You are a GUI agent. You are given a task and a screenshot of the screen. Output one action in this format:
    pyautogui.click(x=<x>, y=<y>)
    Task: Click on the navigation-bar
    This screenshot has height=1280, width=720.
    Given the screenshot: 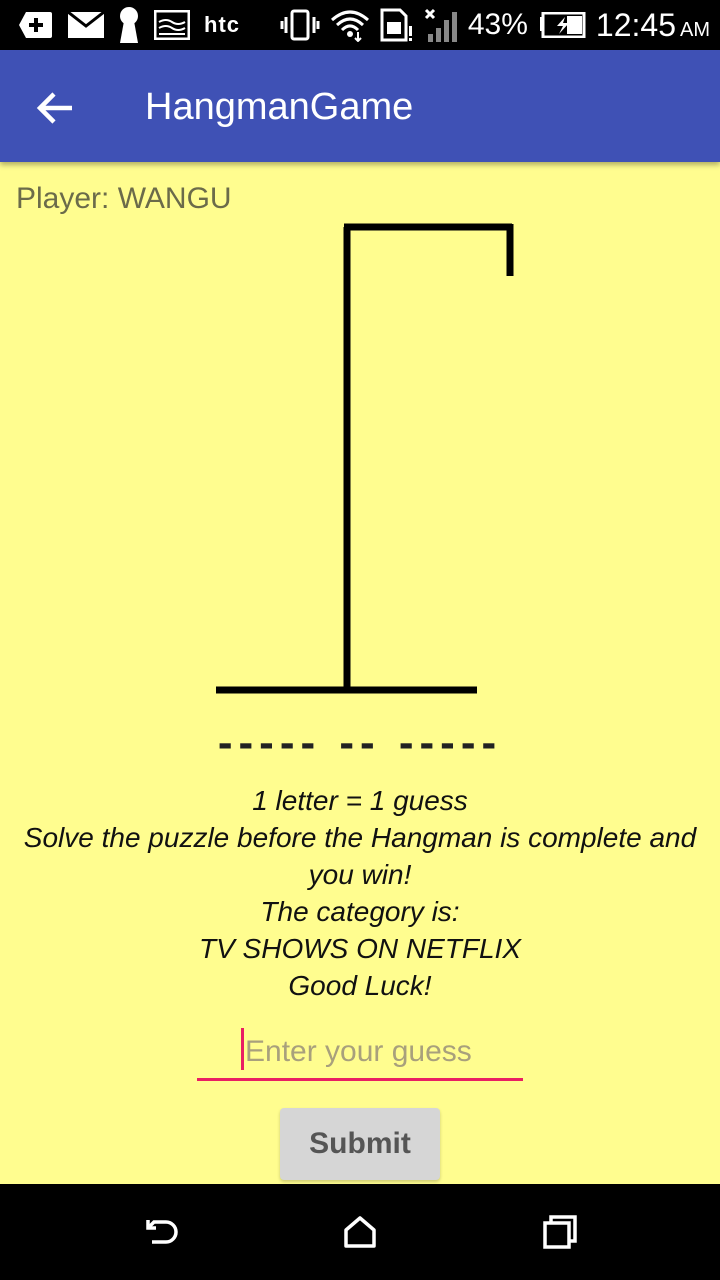 What is the action you would take?
    pyautogui.click(x=360, y=1232)
    